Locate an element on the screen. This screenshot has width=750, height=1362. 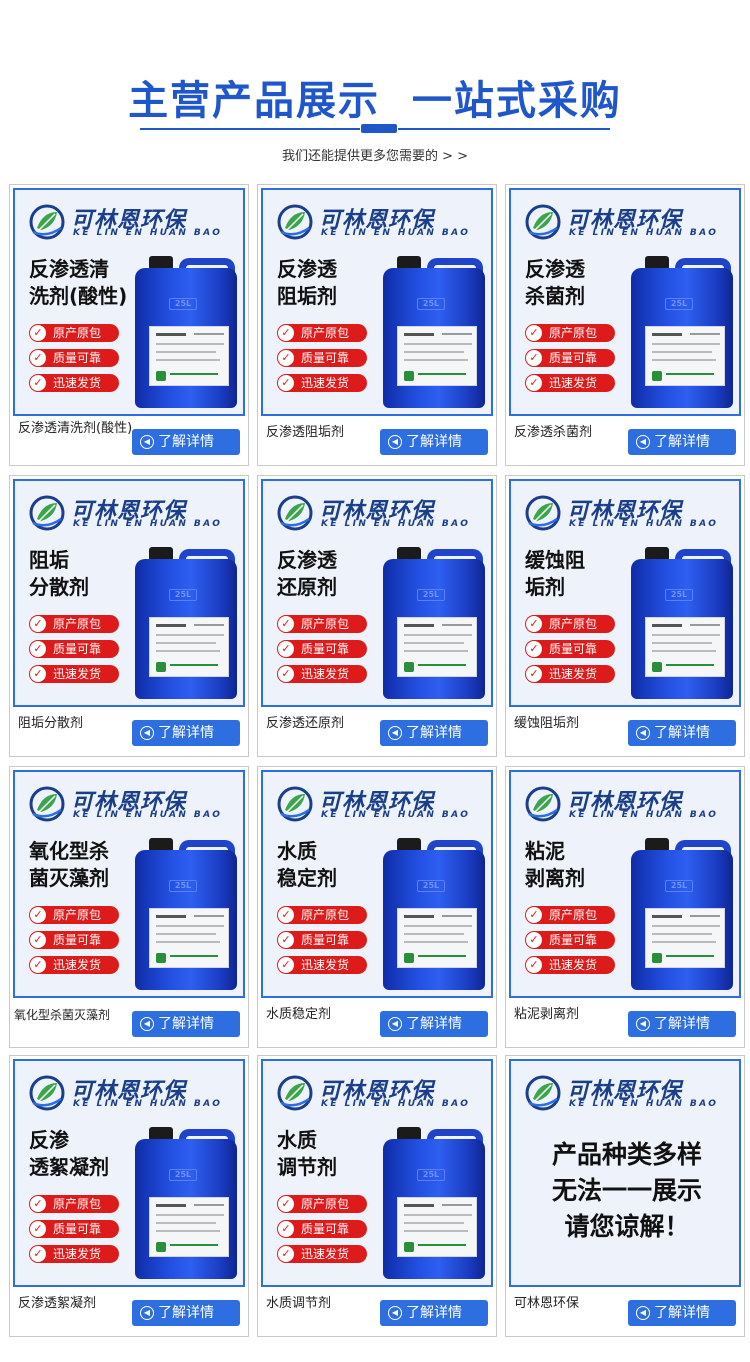
product-footer-name: 反渗透还原剂 is located at coordinates (305, 723).